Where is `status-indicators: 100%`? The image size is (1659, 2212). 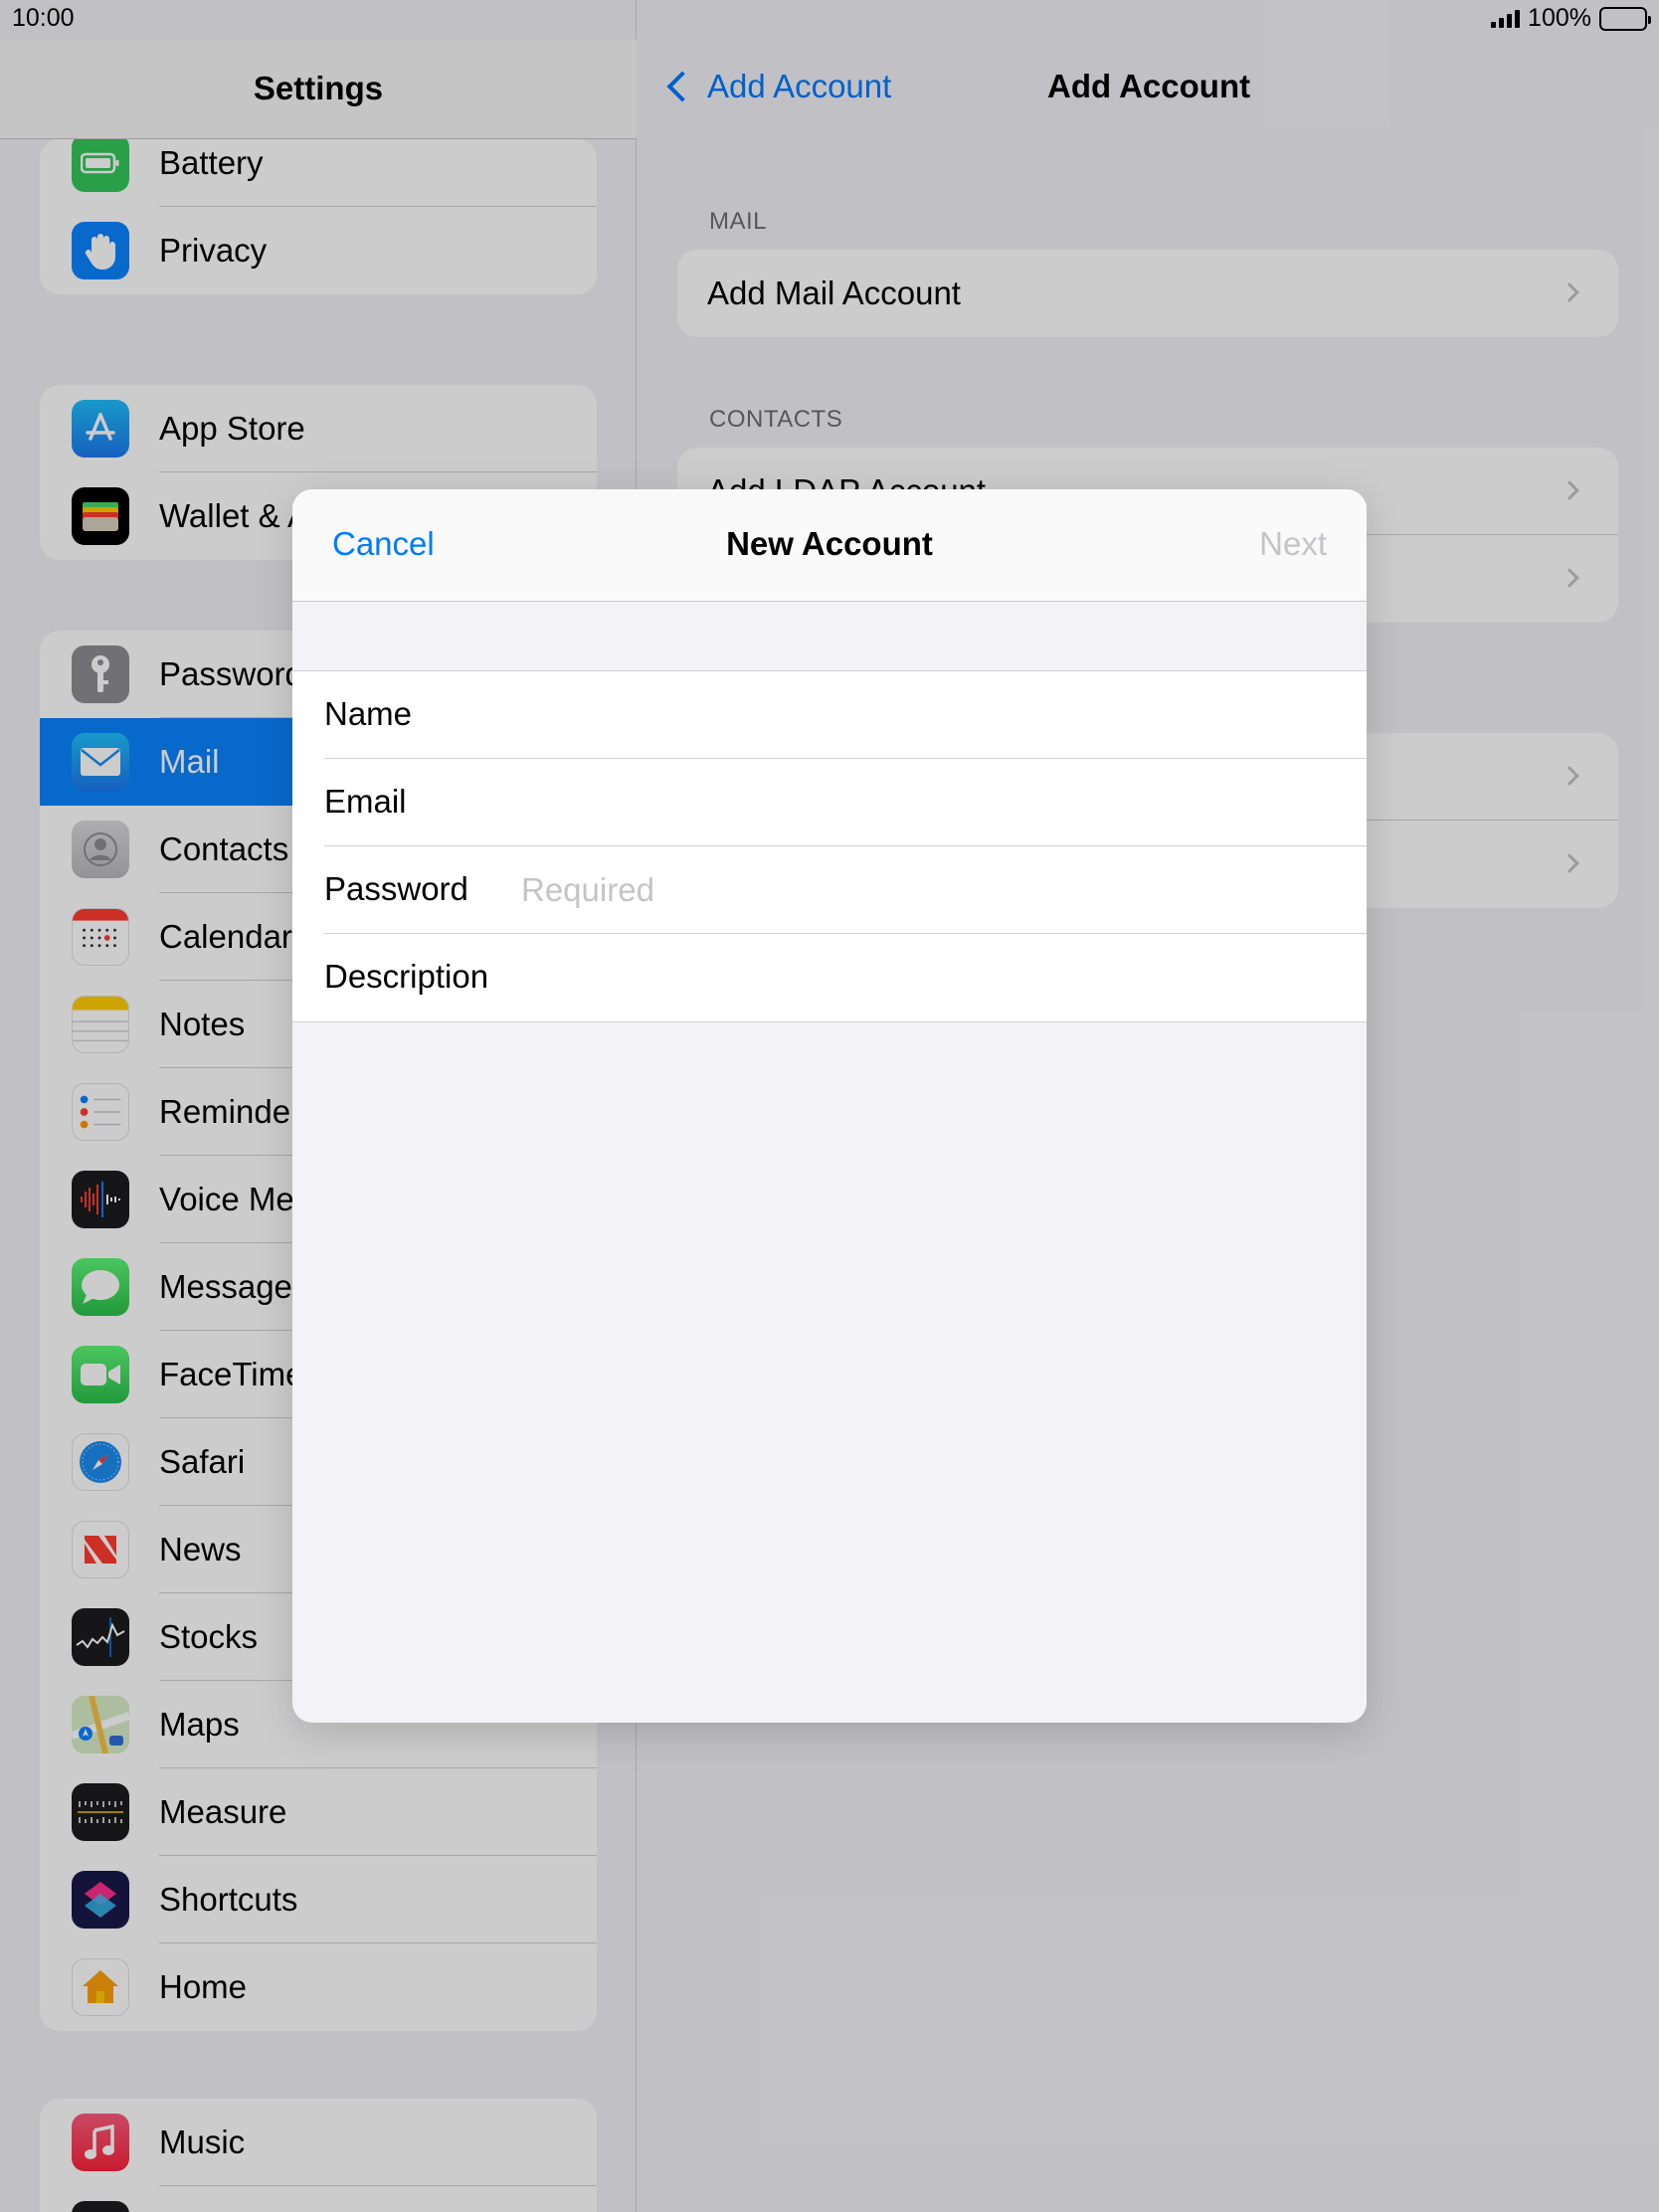
status-indicators: 100% is located at coordinates (1571, 18).